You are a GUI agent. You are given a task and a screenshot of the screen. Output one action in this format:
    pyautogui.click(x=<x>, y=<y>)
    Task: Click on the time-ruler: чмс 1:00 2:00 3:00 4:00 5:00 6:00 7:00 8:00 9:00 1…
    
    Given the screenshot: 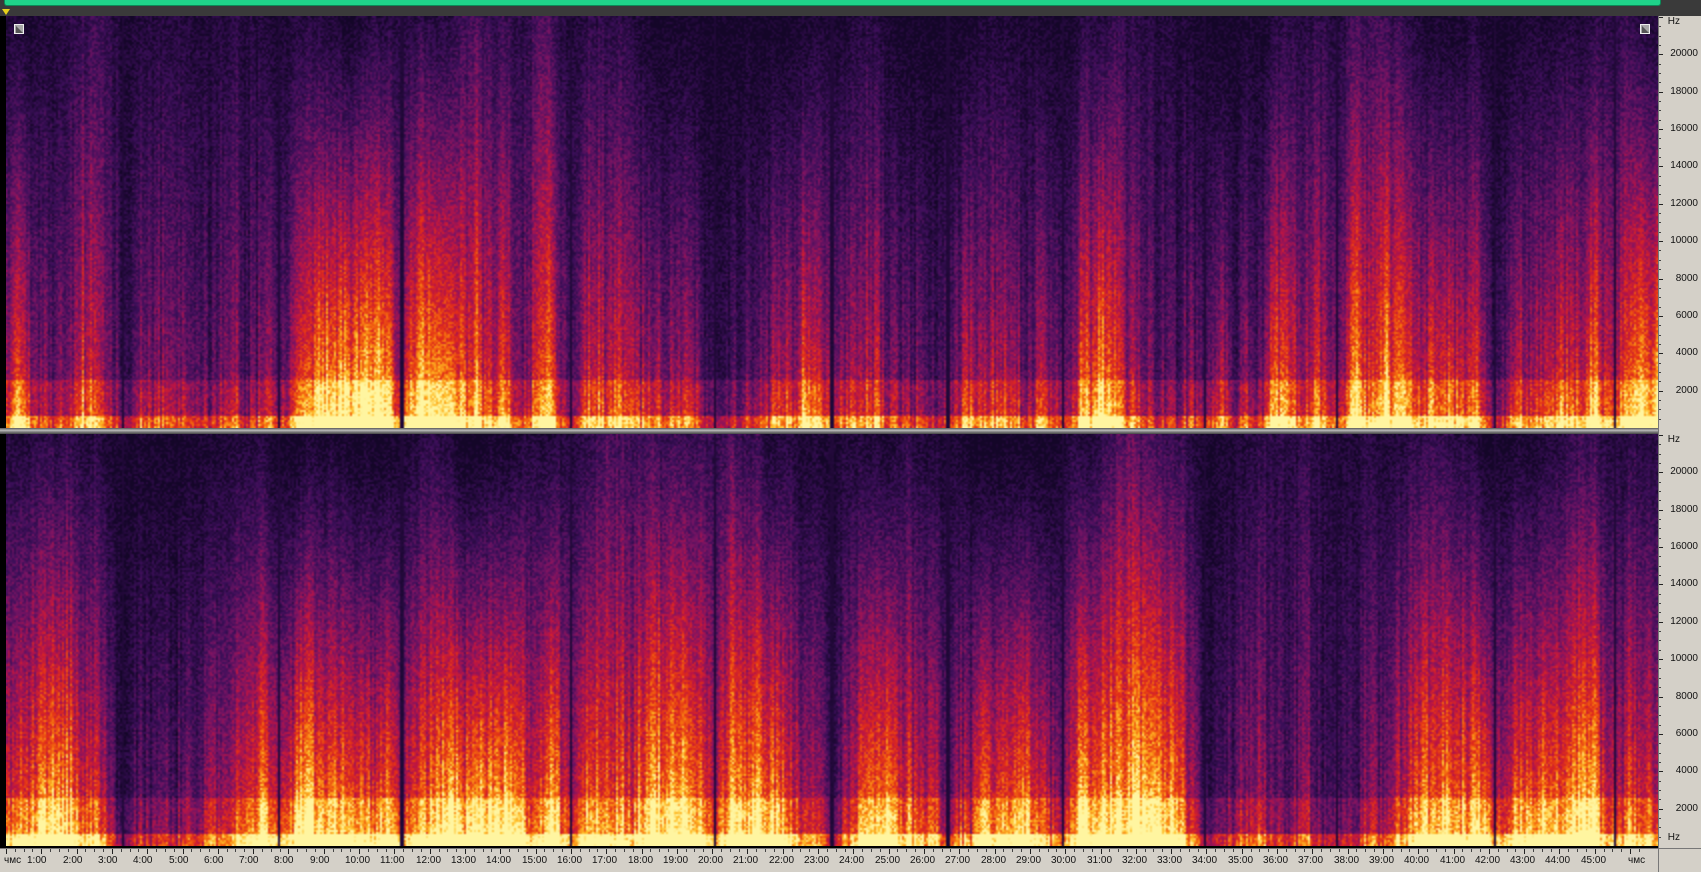 What is the action you would take?
    pyautogui.click(x=829, y=860)
    